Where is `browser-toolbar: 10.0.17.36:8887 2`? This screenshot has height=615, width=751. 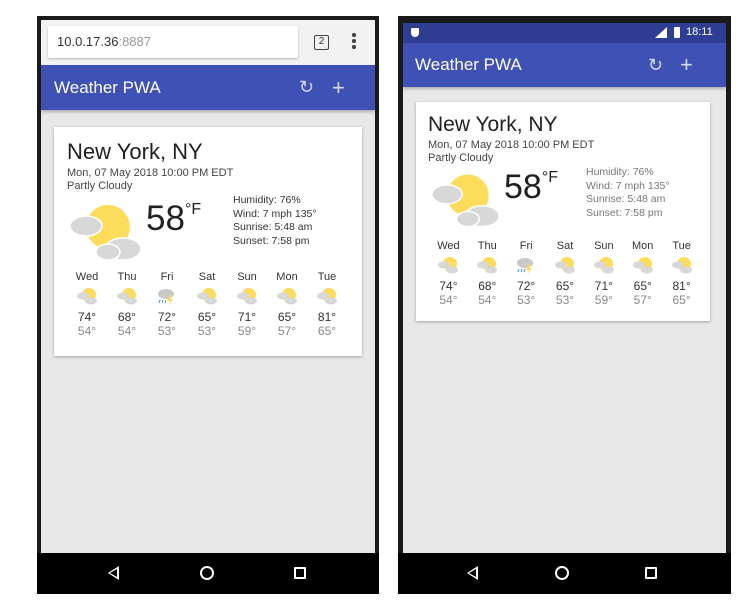 browser-toolbar: 10.0.17.36:8887 2 is located at coordinates (208, 42).